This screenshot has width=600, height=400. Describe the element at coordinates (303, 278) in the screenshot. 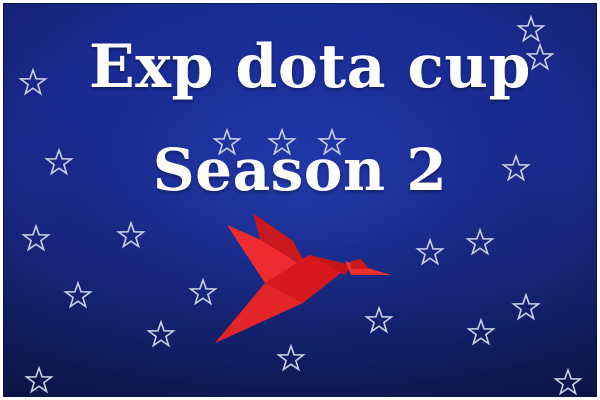

I see `origami-bird-logo` at that location.